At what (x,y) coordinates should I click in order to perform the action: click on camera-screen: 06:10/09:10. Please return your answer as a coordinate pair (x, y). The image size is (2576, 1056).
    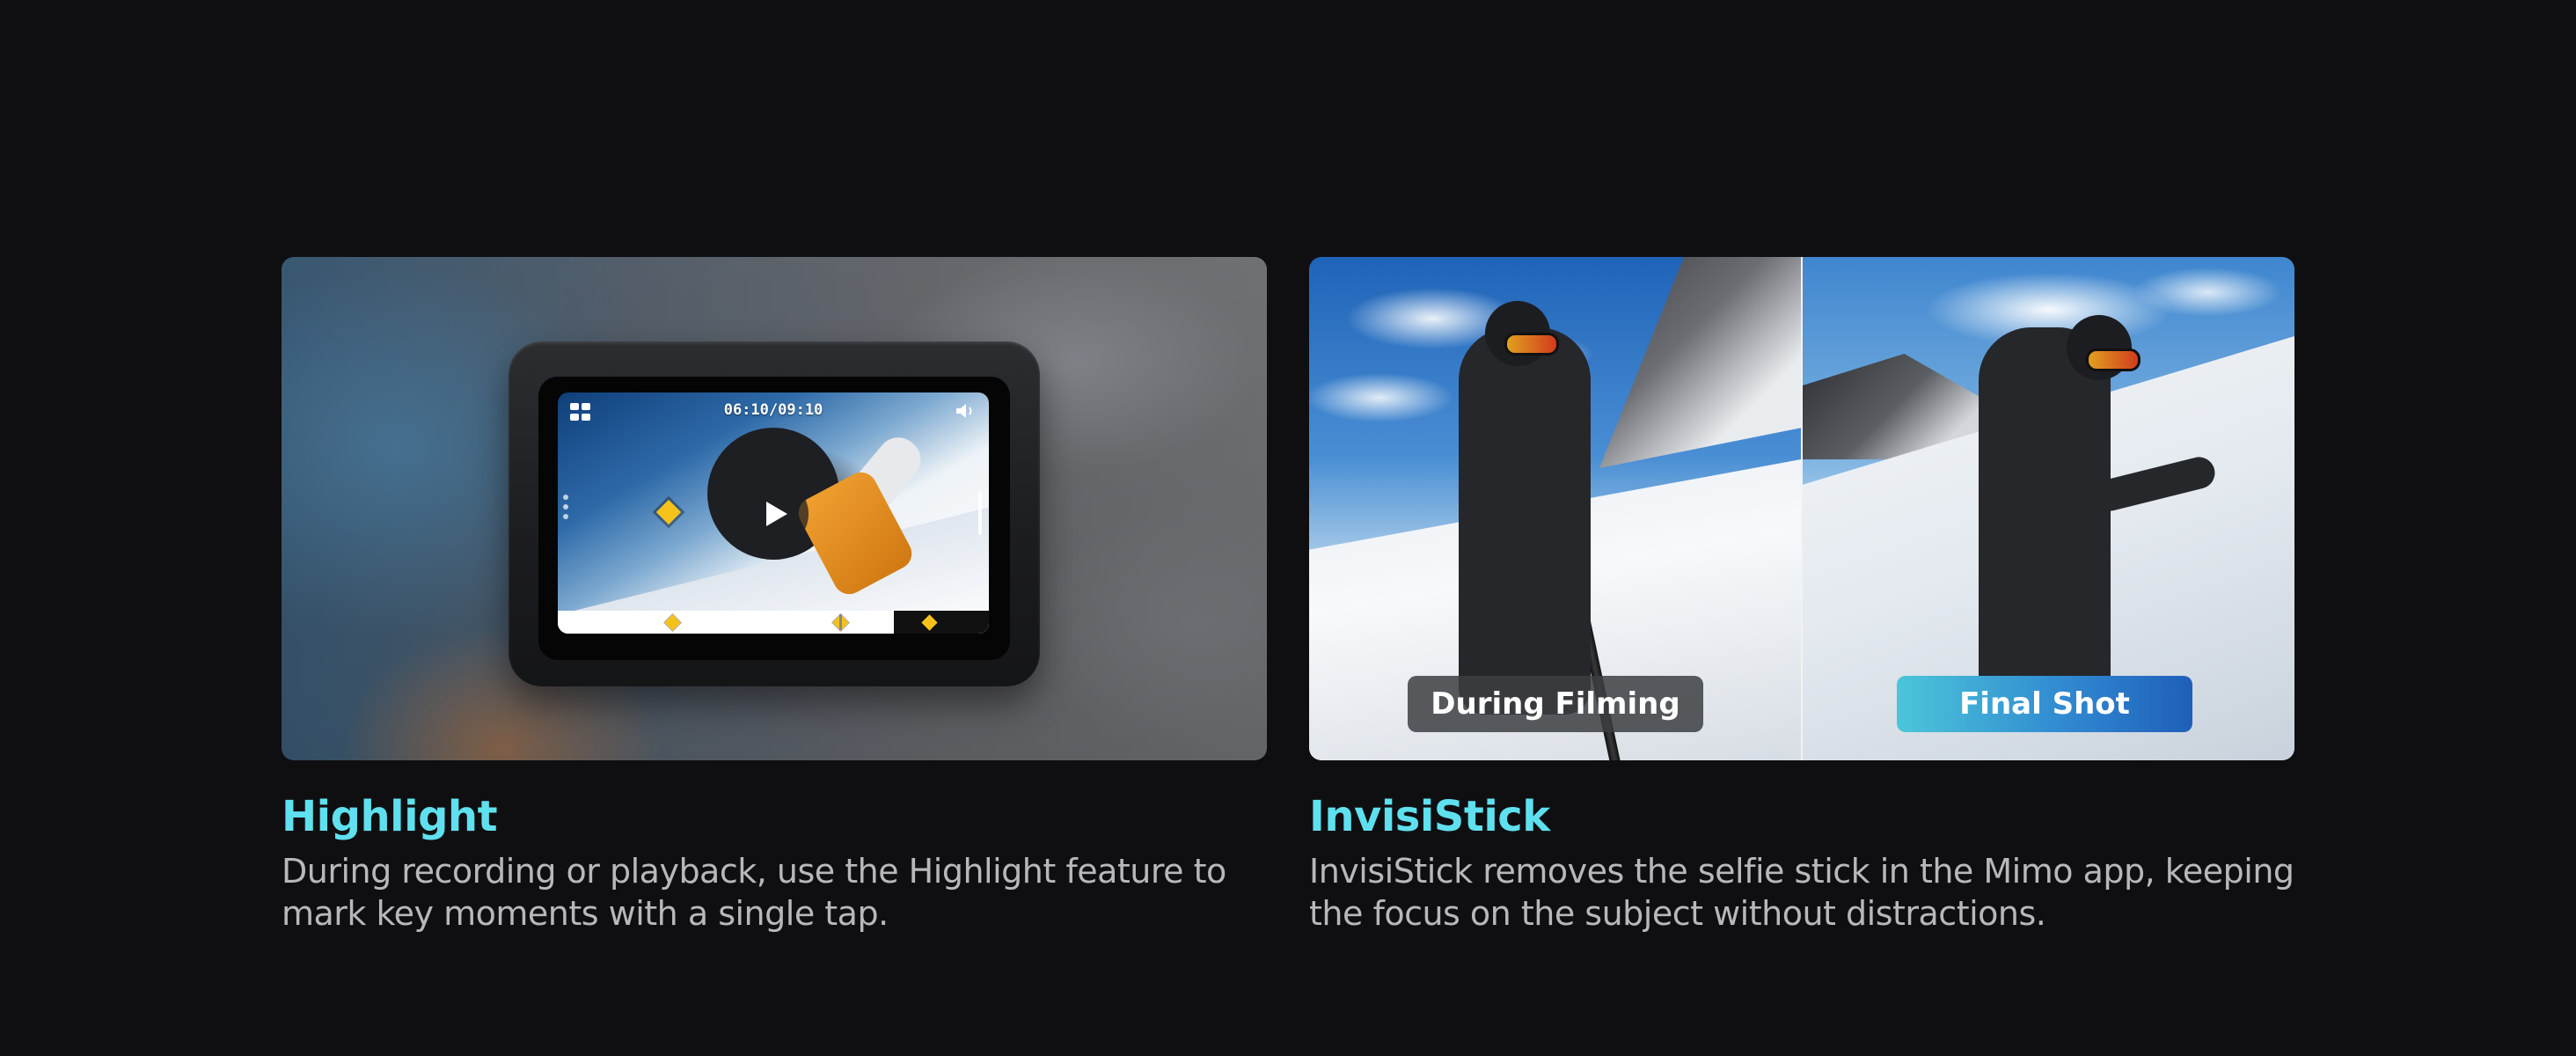
    Looking at the image, I should click on (773, 513).